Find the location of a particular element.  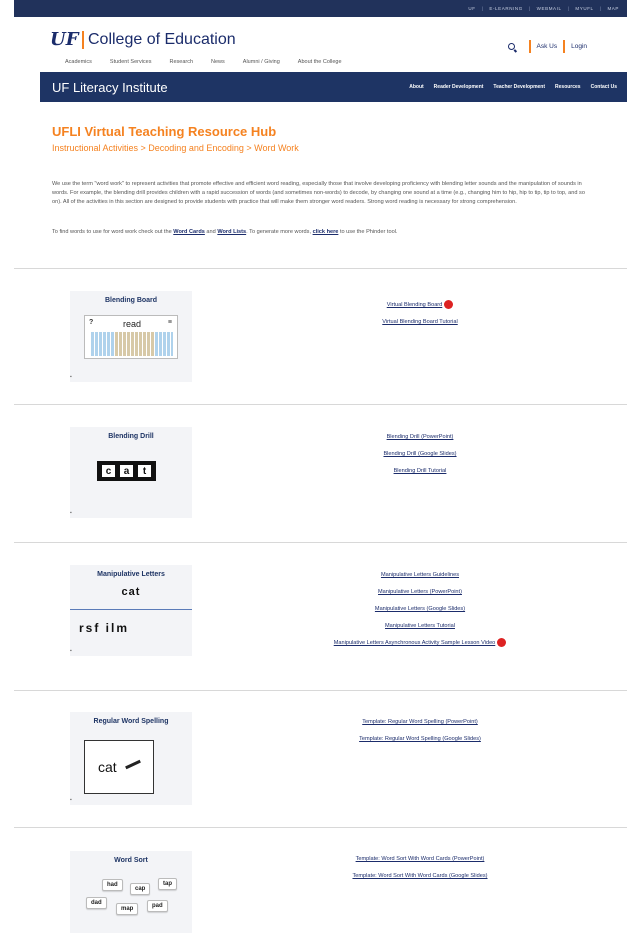

link-virtual-blending-board: Virtual Blending Board is located at coordinates (420, 305).